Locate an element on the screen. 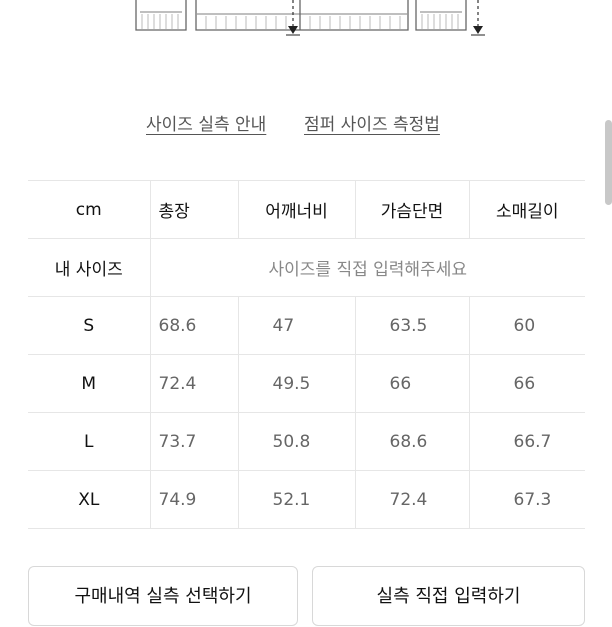  cell-sleeve-length: 60 is located at coordinates (526, 325).